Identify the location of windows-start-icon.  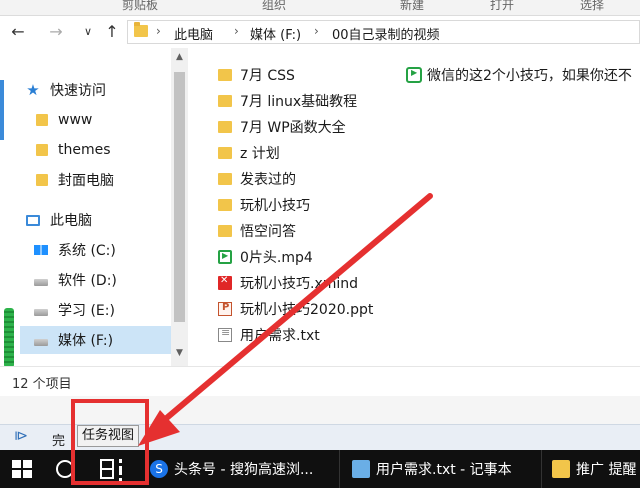
(22, 469).